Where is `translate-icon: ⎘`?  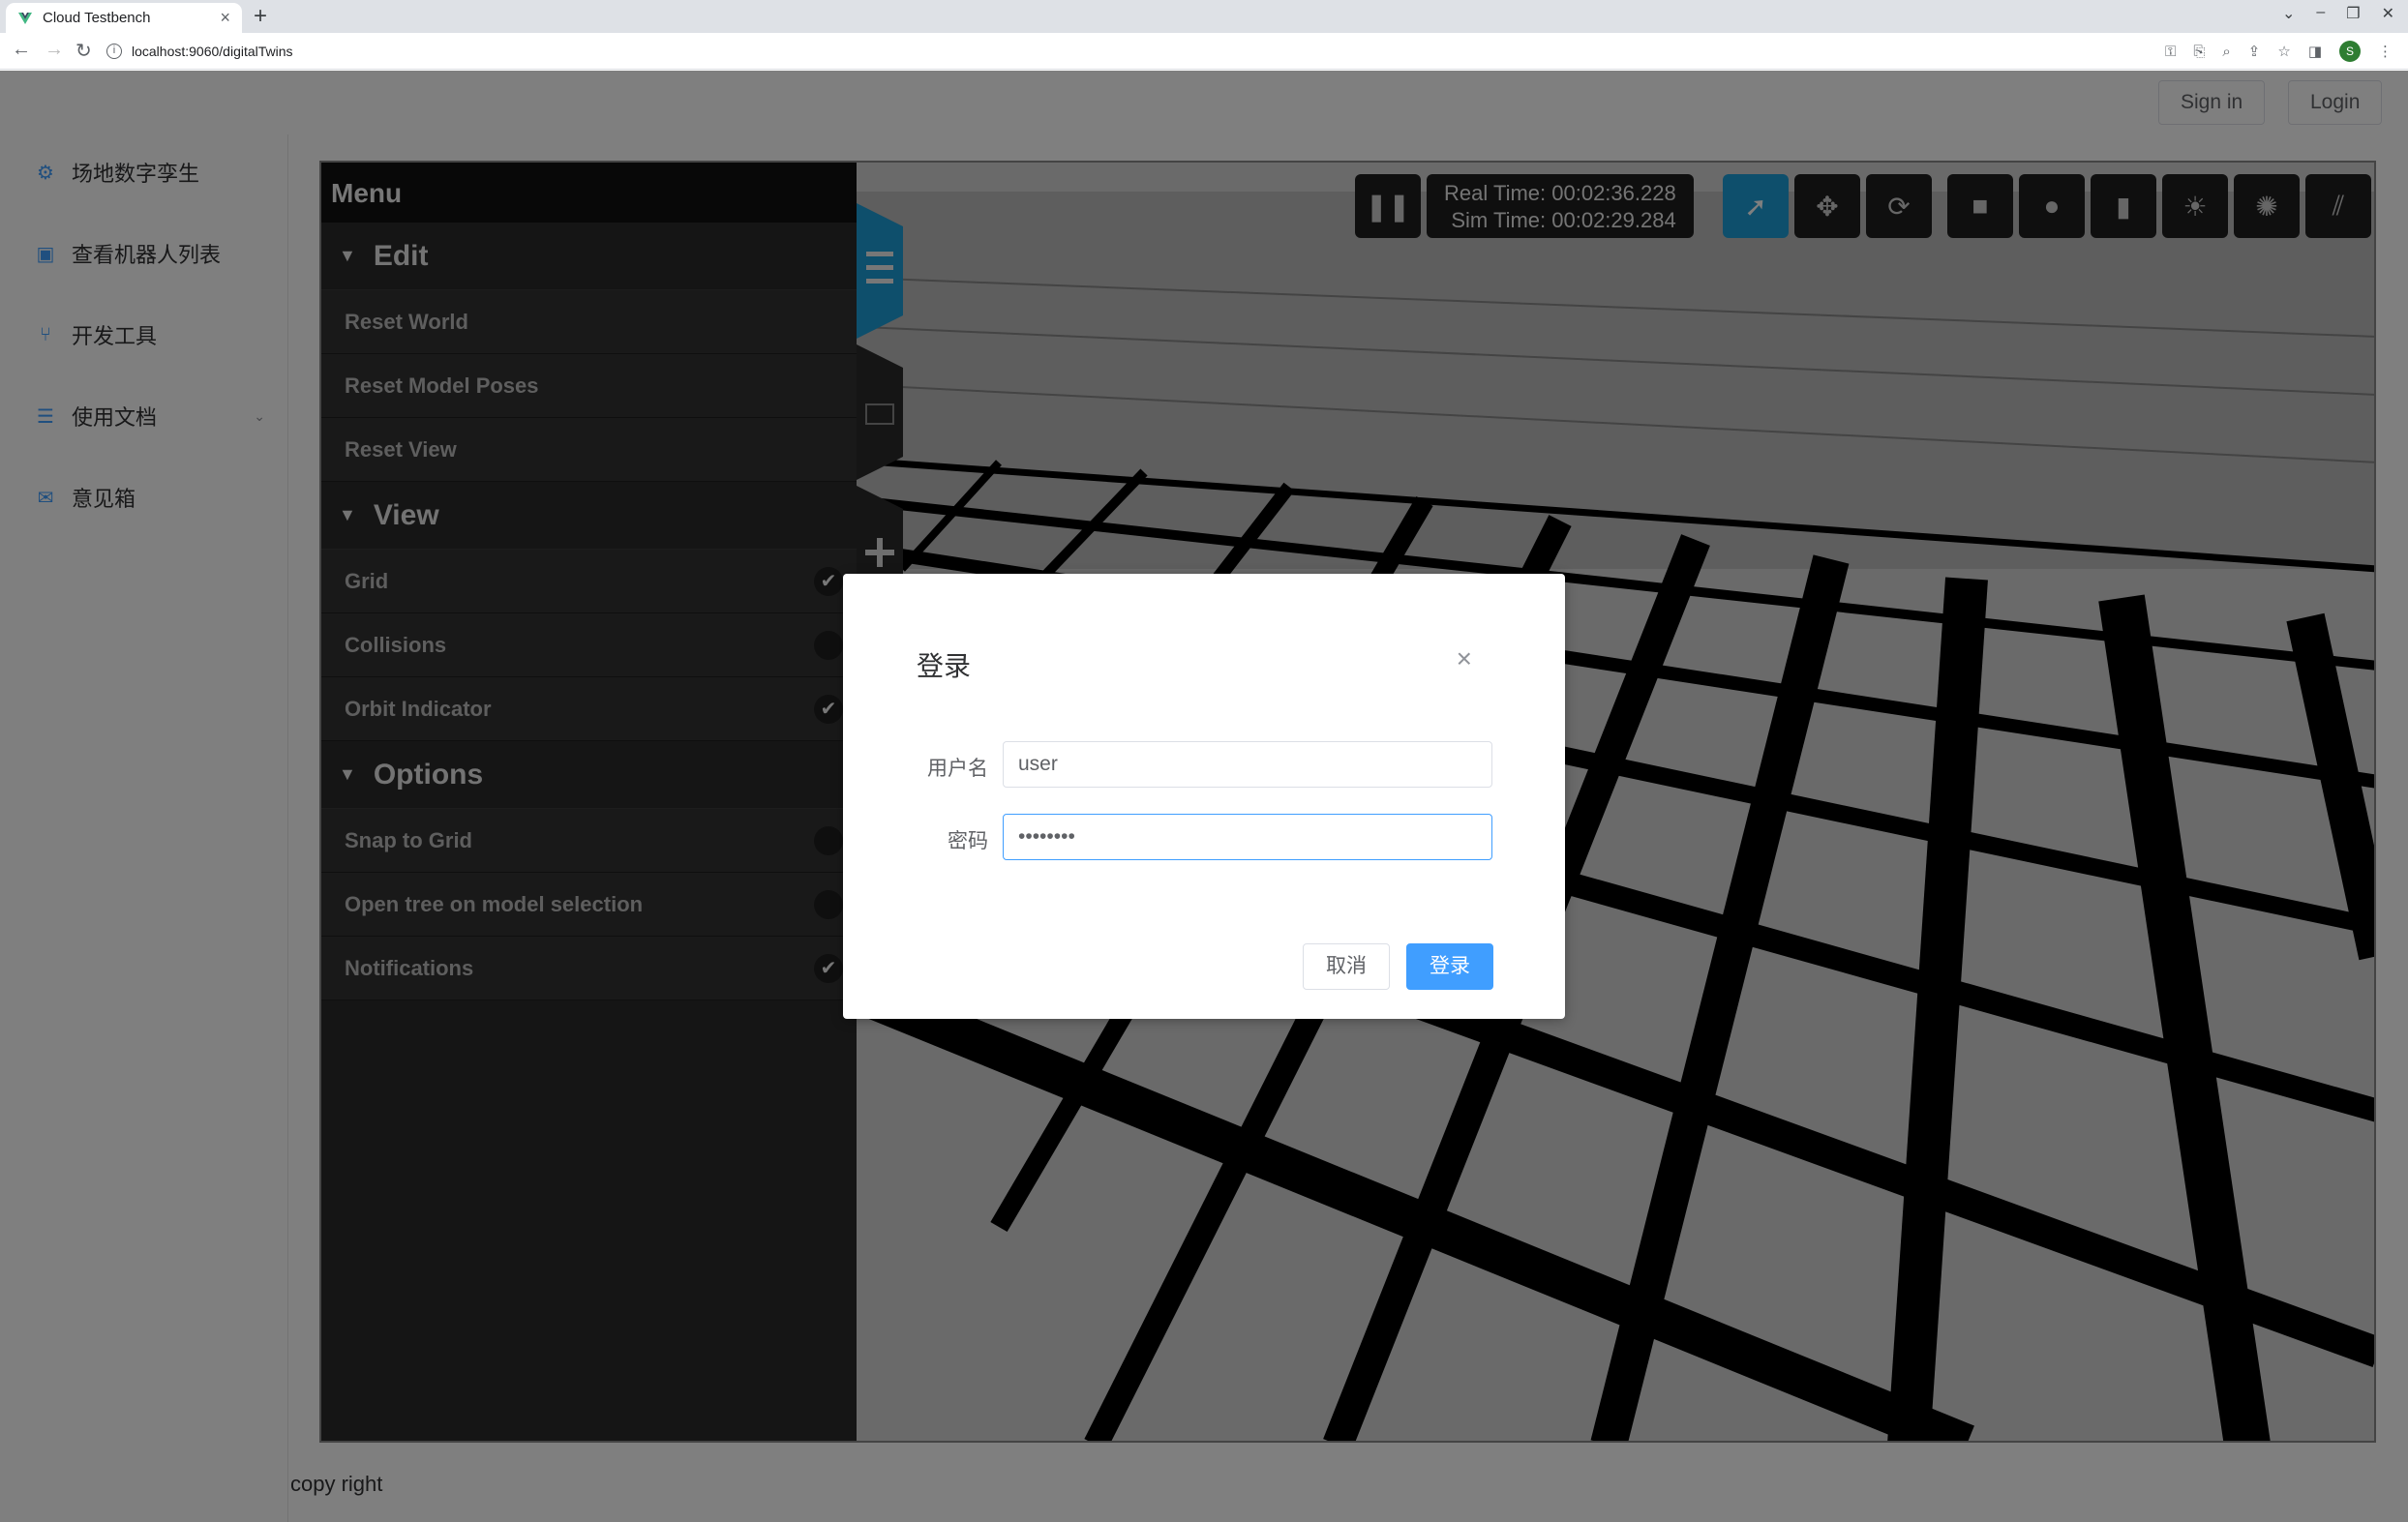 translate-icon: ⎘ is located at coordinates (2199, 52).